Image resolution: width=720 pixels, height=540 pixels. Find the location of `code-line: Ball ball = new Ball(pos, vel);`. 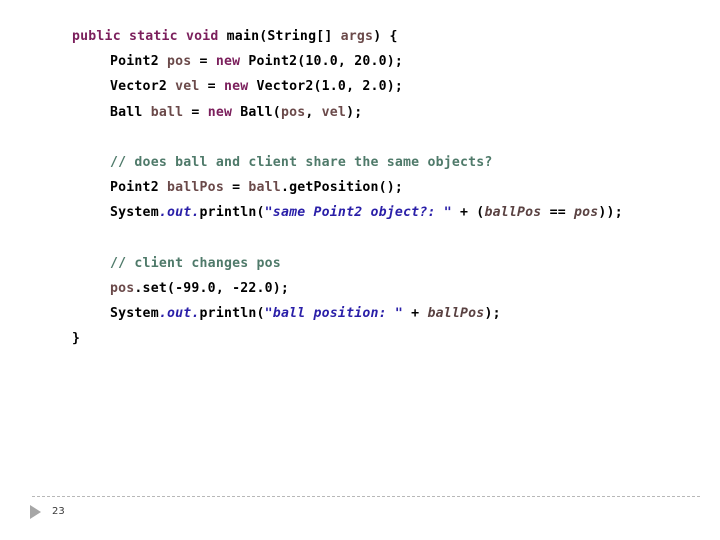

code-line: Ball ball = new Ball(pos, vel); is located at coordinates (392, 112).